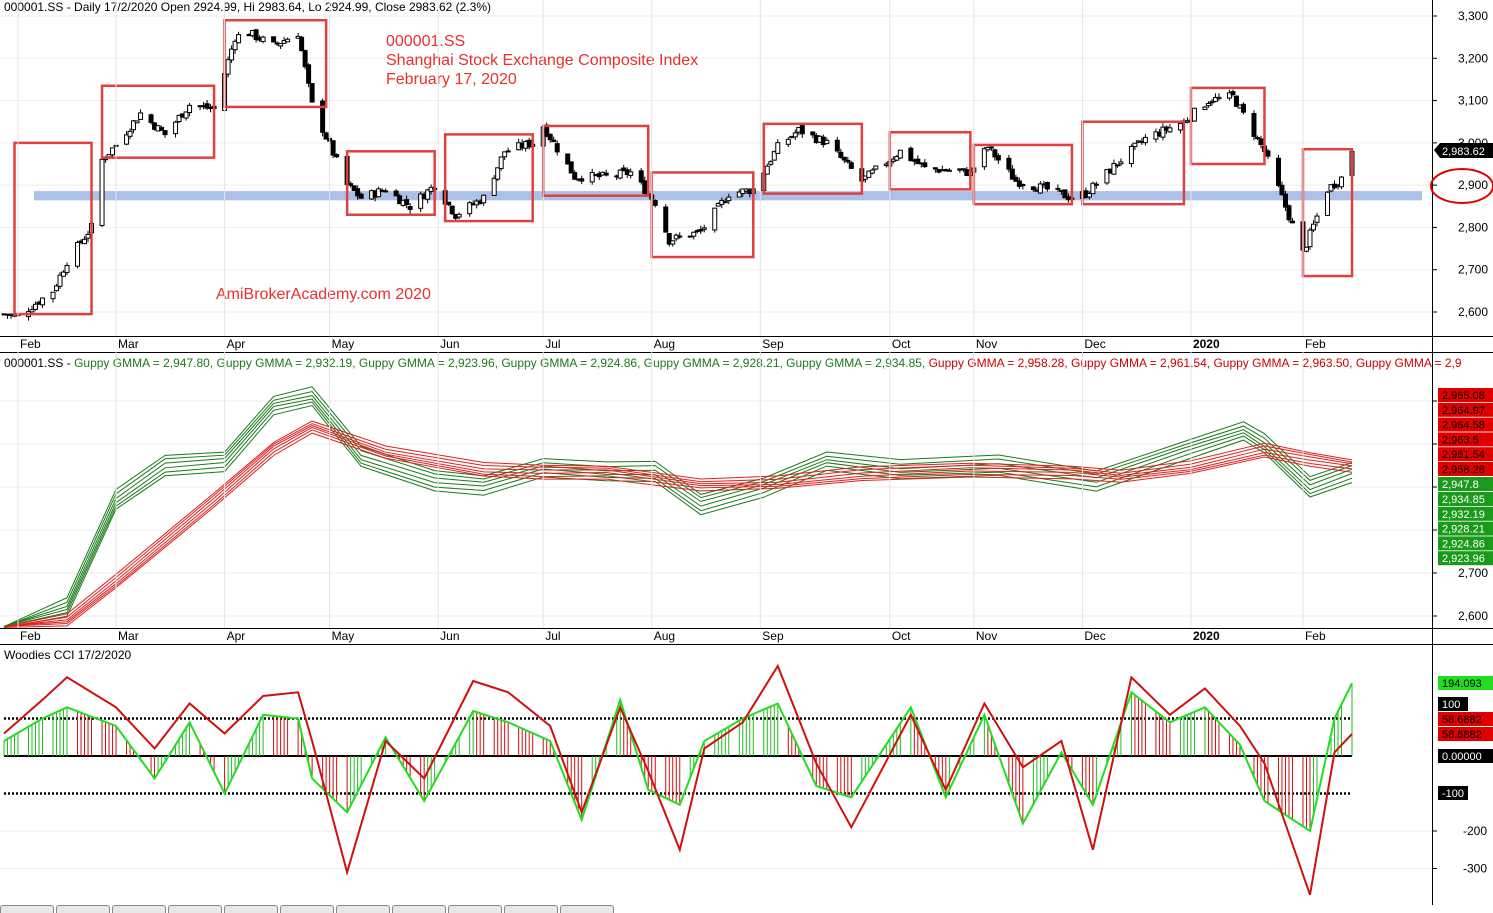 The image size is (1493, 913). Describe the element at coordinates (1473, 312) in the screenshot. I see `price-tick-label: 2,600` at that location.